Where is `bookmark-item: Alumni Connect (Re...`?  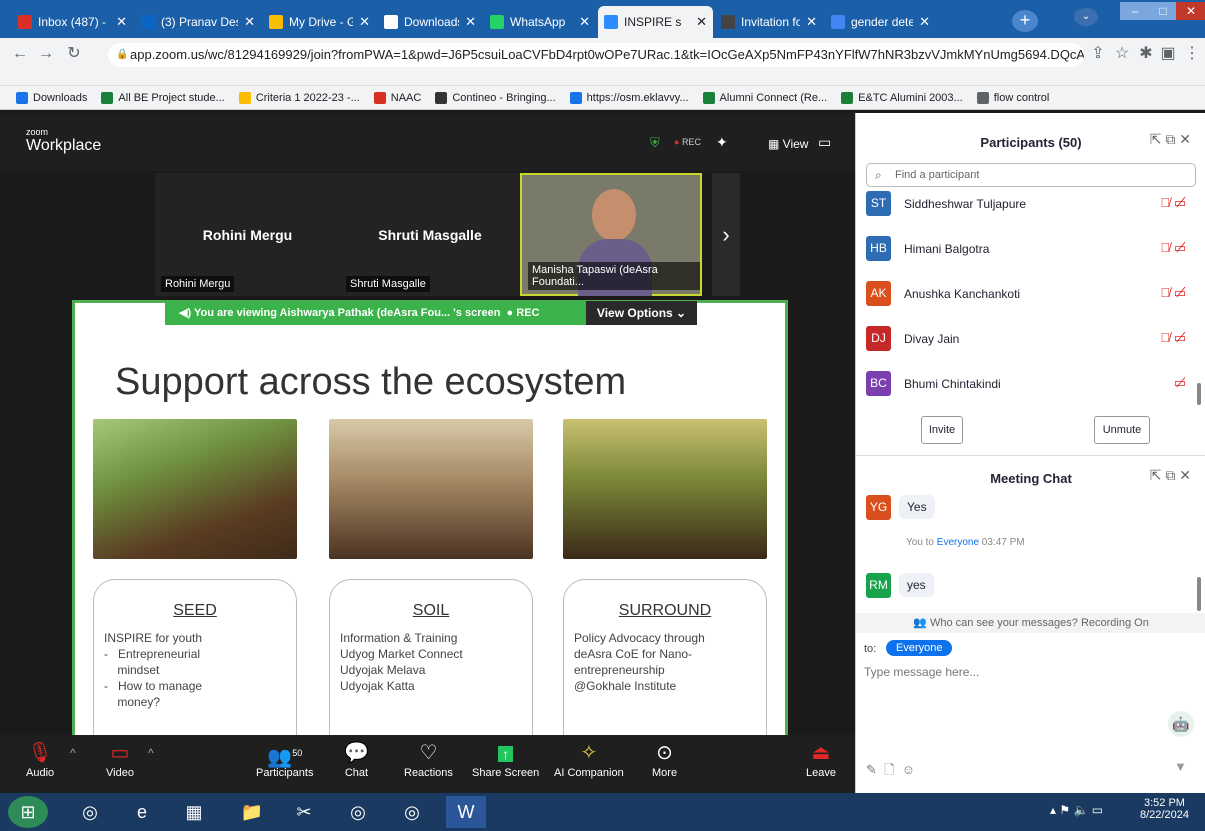
bookmark-item: Alumni Connect (Re... is located at coordinates (764, 97).